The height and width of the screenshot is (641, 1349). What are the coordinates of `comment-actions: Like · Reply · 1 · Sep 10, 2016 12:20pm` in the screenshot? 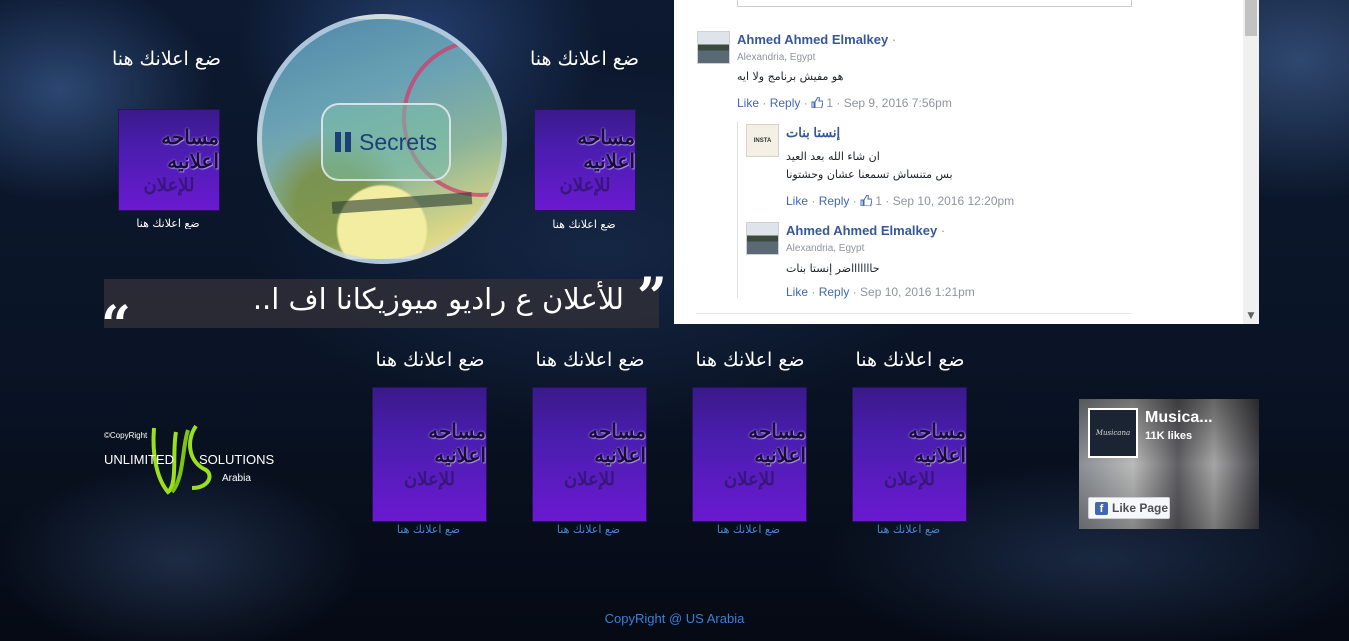 It's located at (900, 201).